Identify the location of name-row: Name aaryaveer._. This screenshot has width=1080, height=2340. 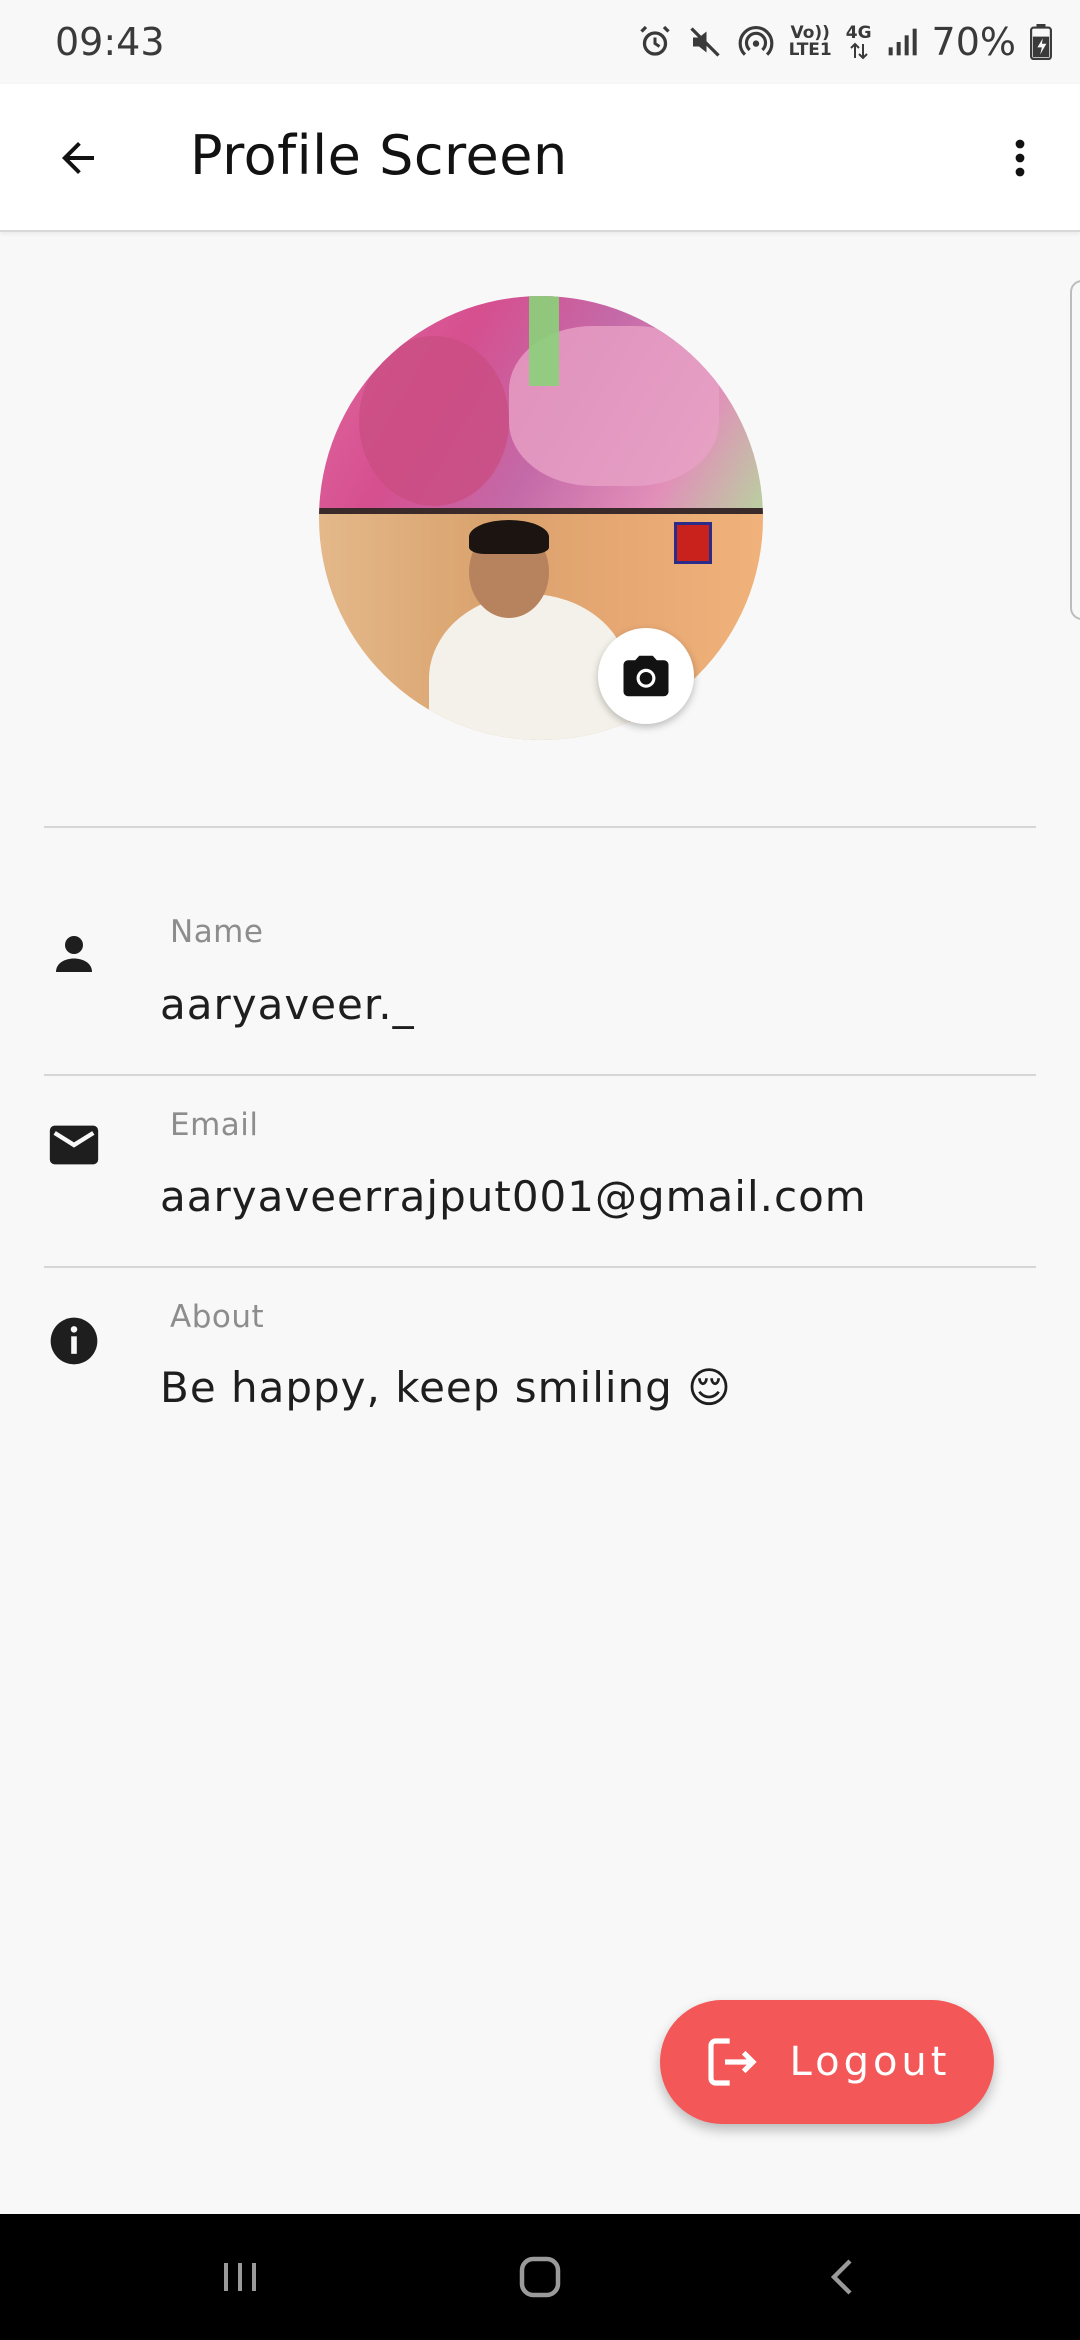
(540, 980).